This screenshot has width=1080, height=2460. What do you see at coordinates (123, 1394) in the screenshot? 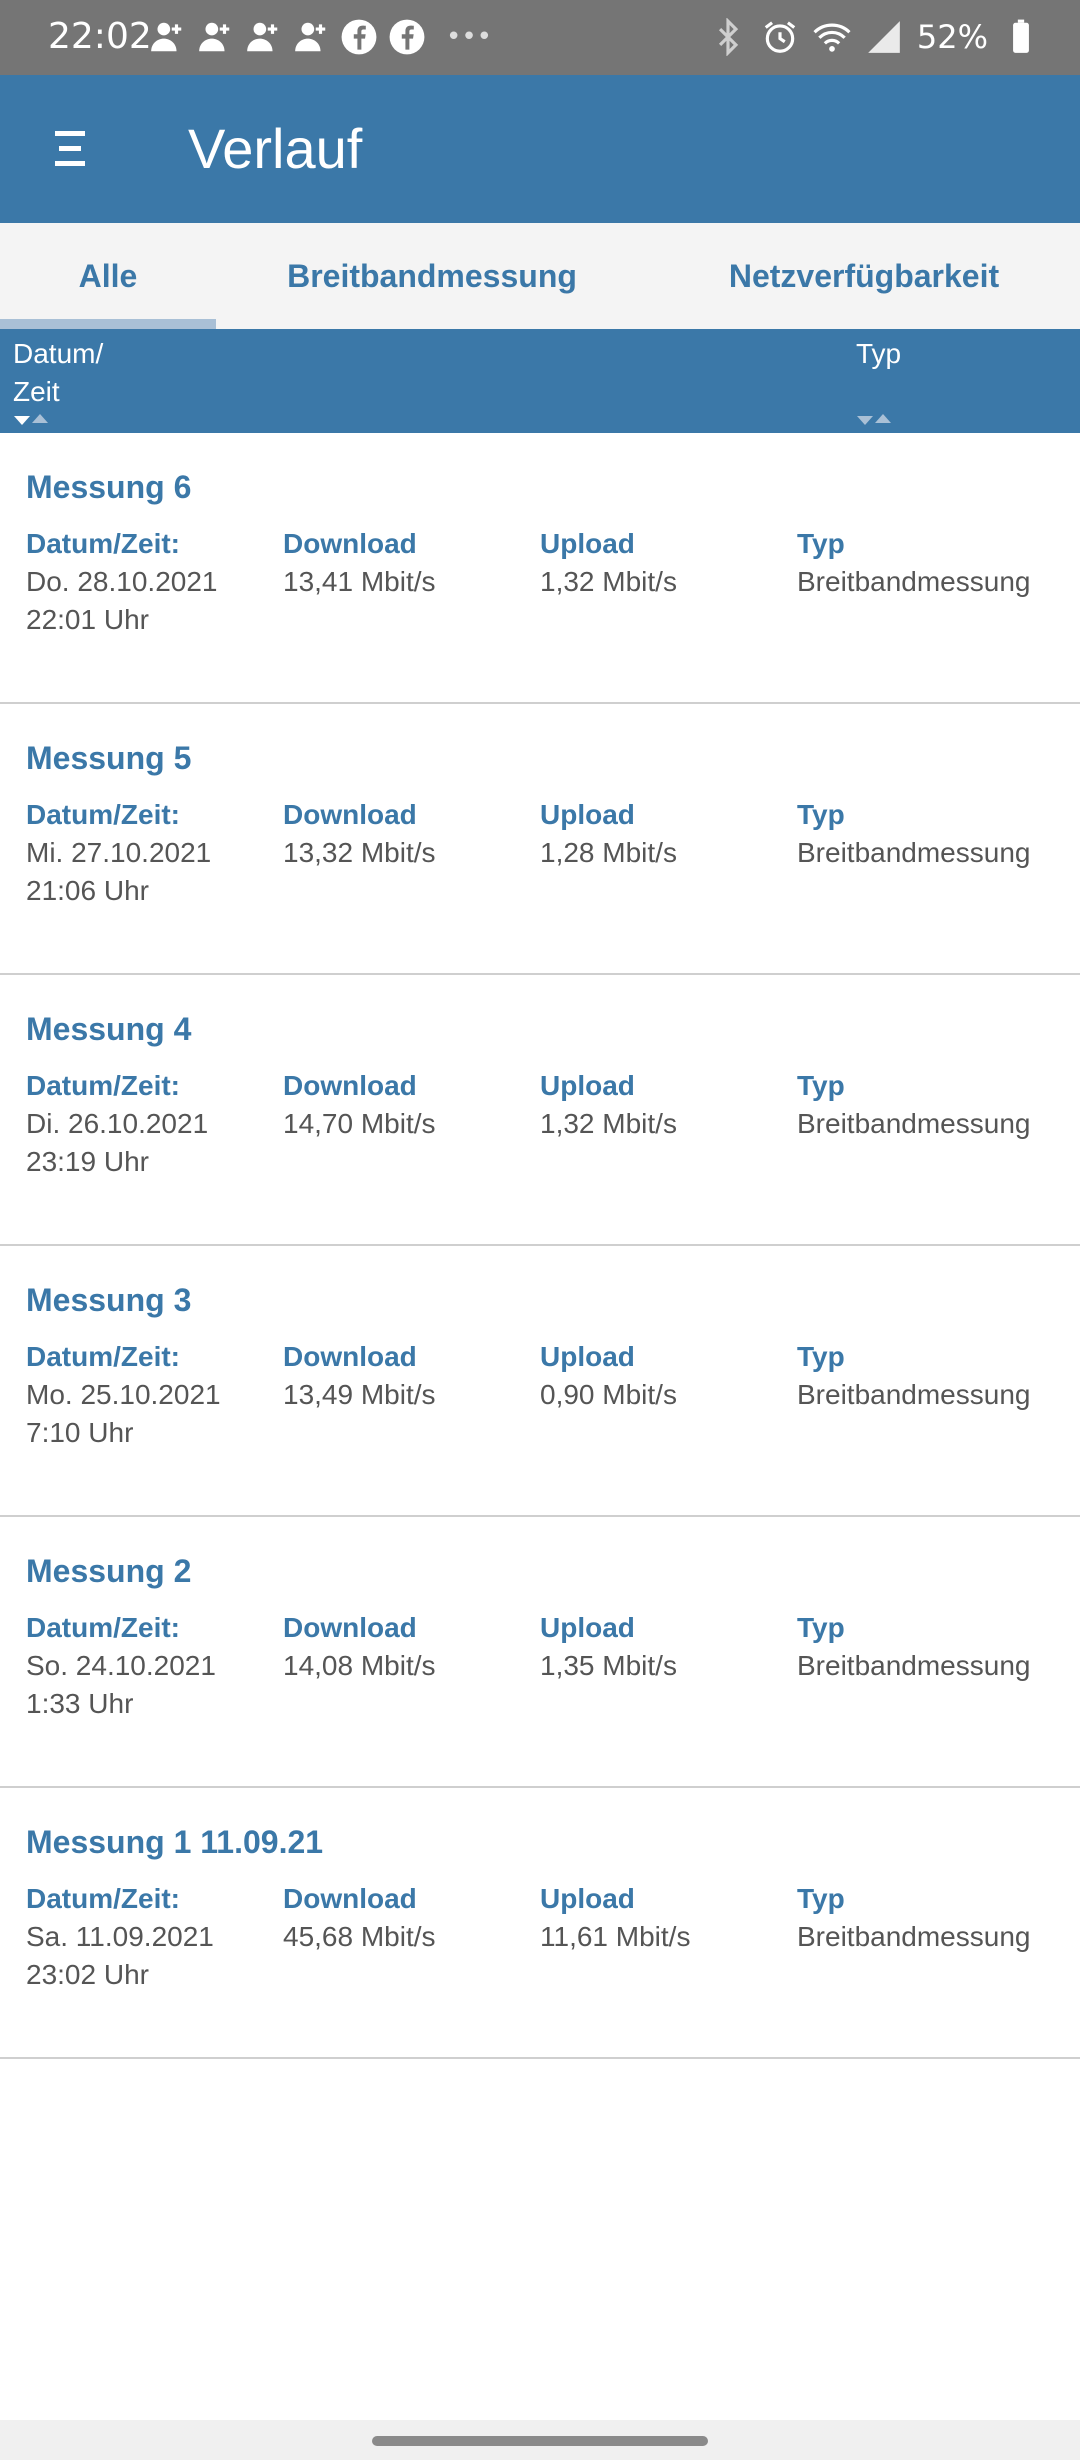
I see `date-value: Mo. 25.10.2021` at bounding box center [123, 1394].